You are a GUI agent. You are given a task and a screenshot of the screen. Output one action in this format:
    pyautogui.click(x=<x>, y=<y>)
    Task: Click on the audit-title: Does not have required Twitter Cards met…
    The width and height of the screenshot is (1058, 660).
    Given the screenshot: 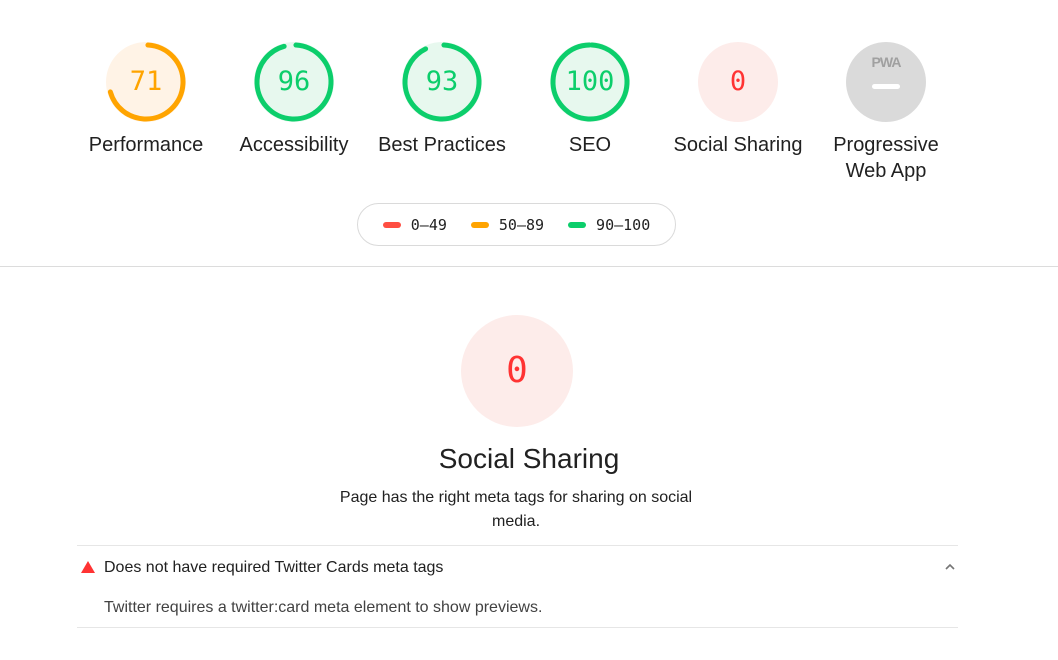 What is the action you would take?
    pyautogui.click(x=274, y=567)
    